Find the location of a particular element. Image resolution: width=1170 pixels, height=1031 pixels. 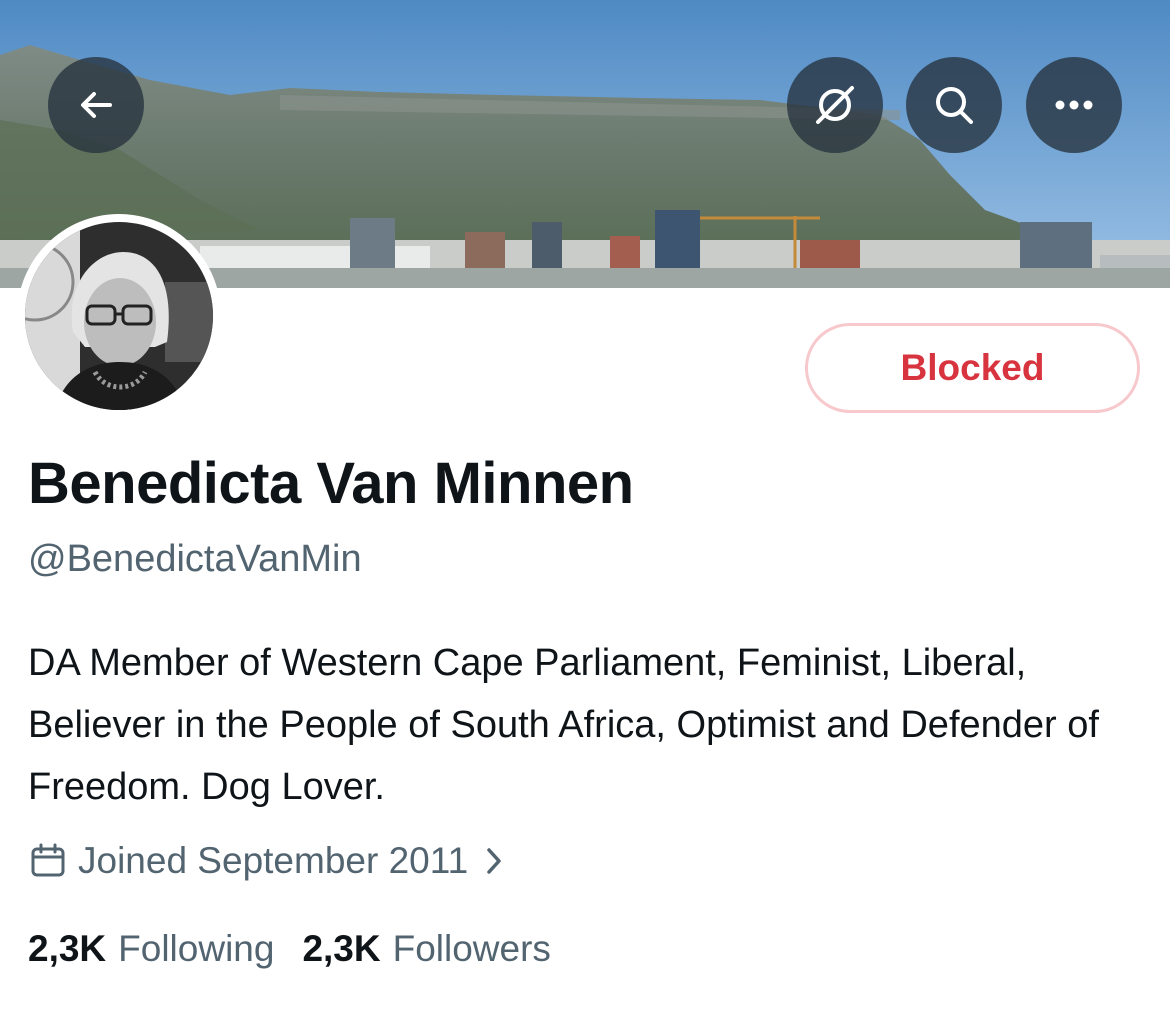

more-options-button is located at coordinates (1074, 105).